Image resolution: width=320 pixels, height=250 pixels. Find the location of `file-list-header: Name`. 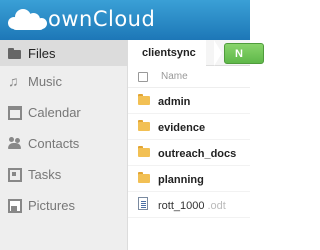

file-list-header: Name is located at coordinates (189, 77).